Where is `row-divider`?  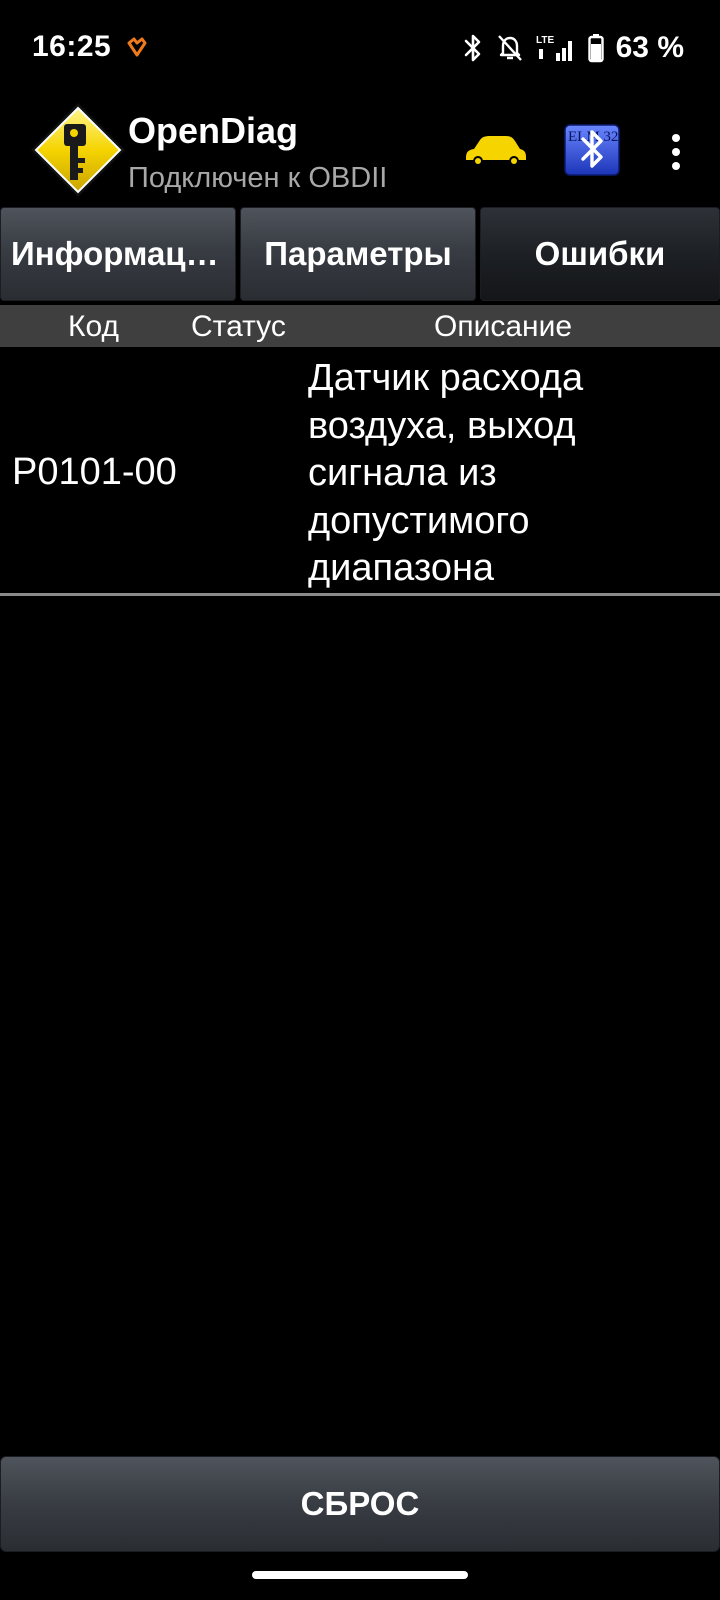
row-divider is located at coordinates (360, 594).